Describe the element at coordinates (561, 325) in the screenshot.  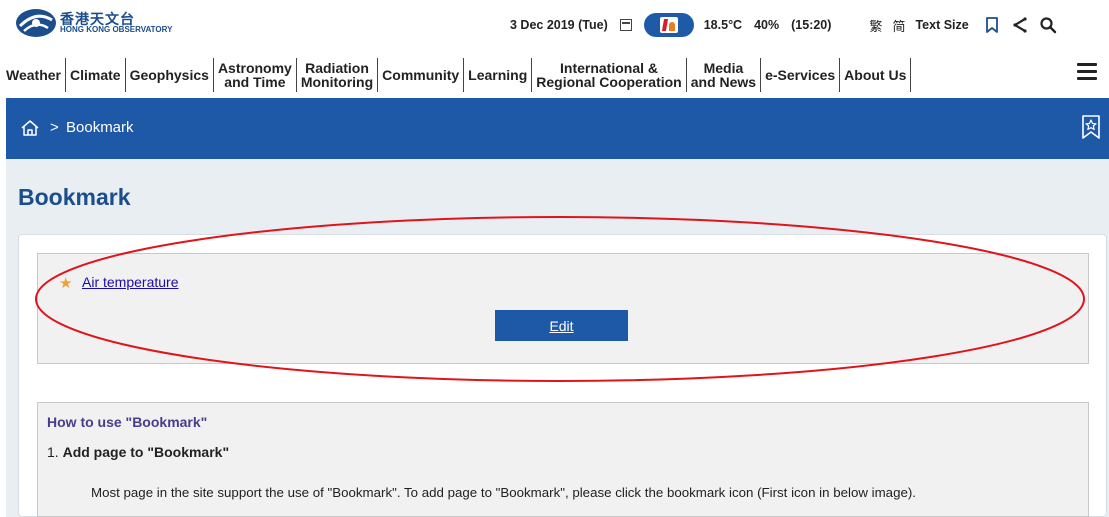
I see `edit-button: Edit` at that location.